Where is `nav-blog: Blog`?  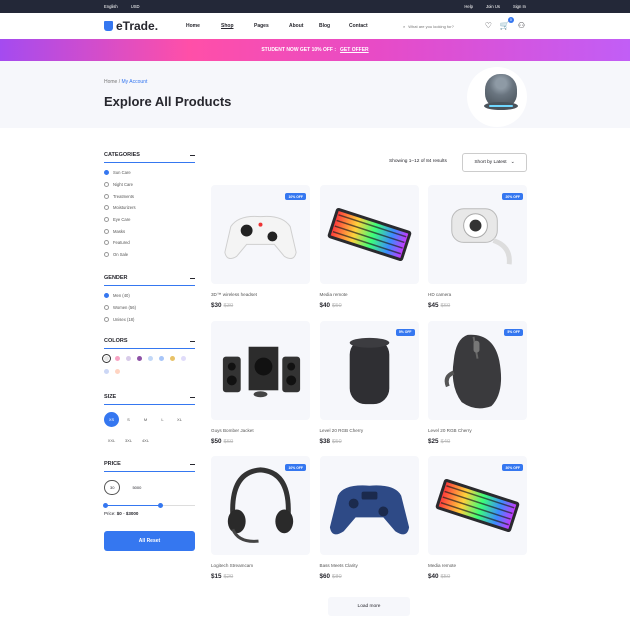 nav-blog: Blog is located at coordinates (324, 26).